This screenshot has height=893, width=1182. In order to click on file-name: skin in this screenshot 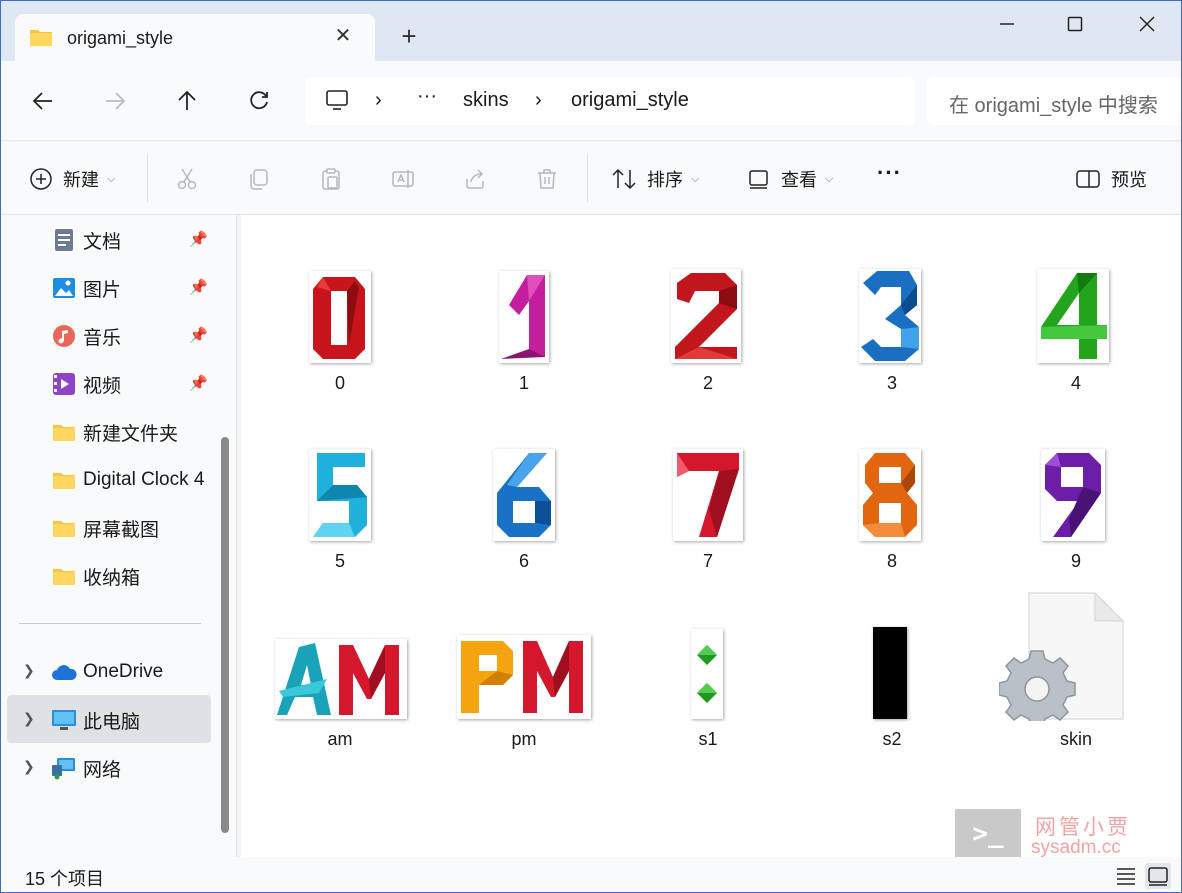, I will do `click(1075, 739)`.